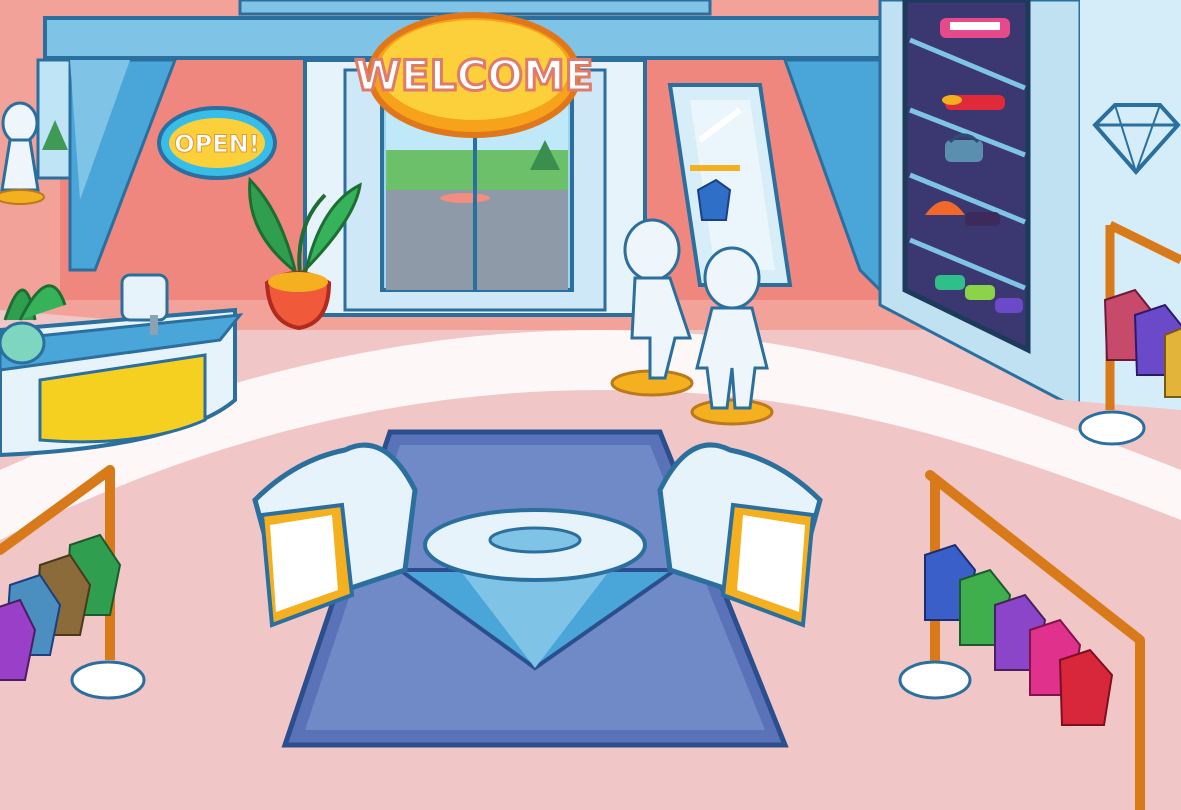 Image resolution: width=1181 pixels, height=810 pixels. I want to click on door-mat, so click(465, 198).